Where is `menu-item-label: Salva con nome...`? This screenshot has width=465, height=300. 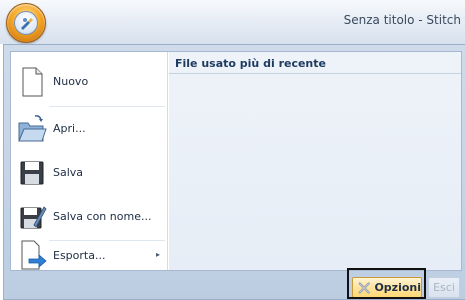 menu-item-label: Salva con nome... is located at coordinates (102, 216).